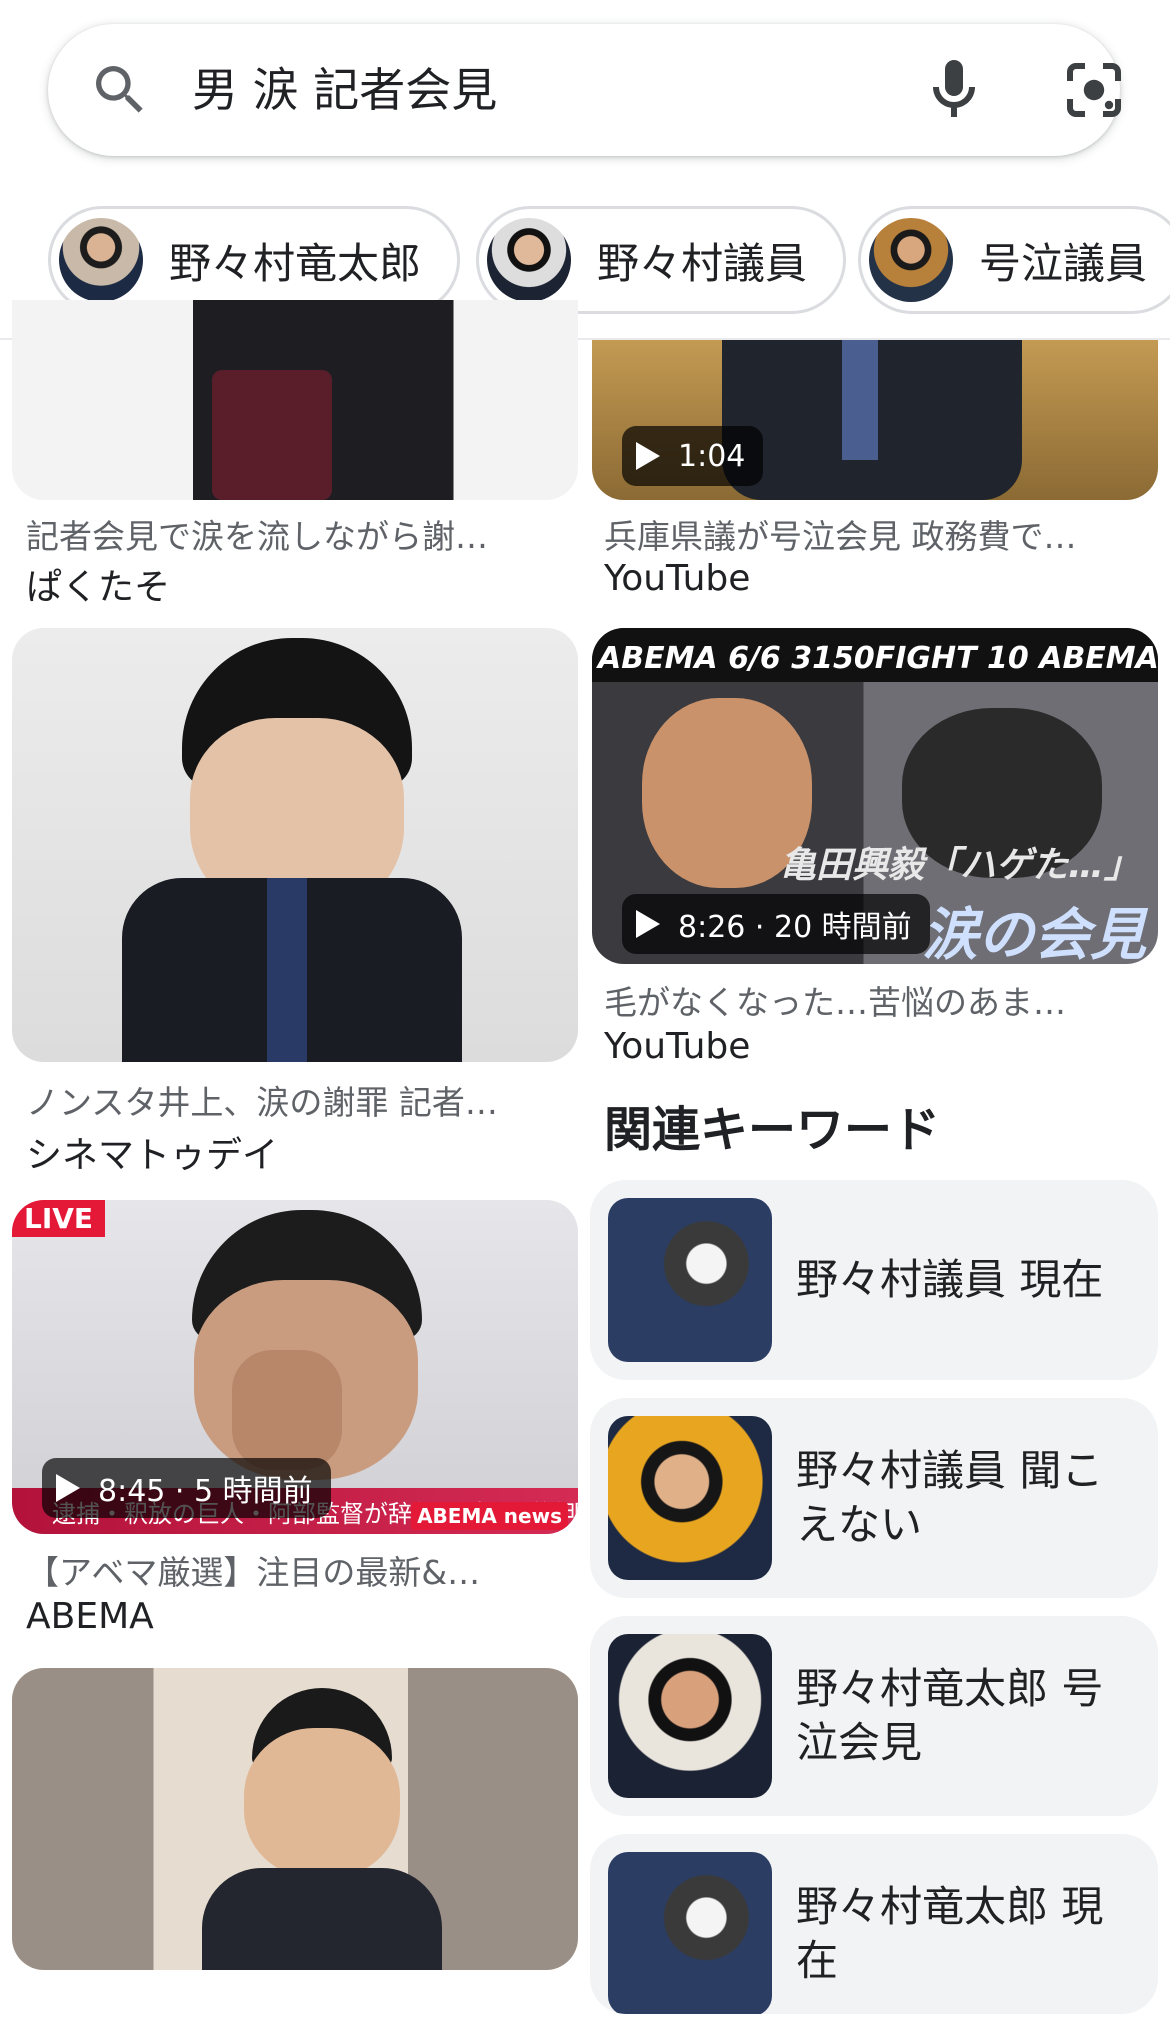 Image resolution: width=1170 pixels, height=2018 pixels. Describe the element at coordinates (584, 90) in the screenshot. I see `search-bar: 男 涙 記者会見` at that location.